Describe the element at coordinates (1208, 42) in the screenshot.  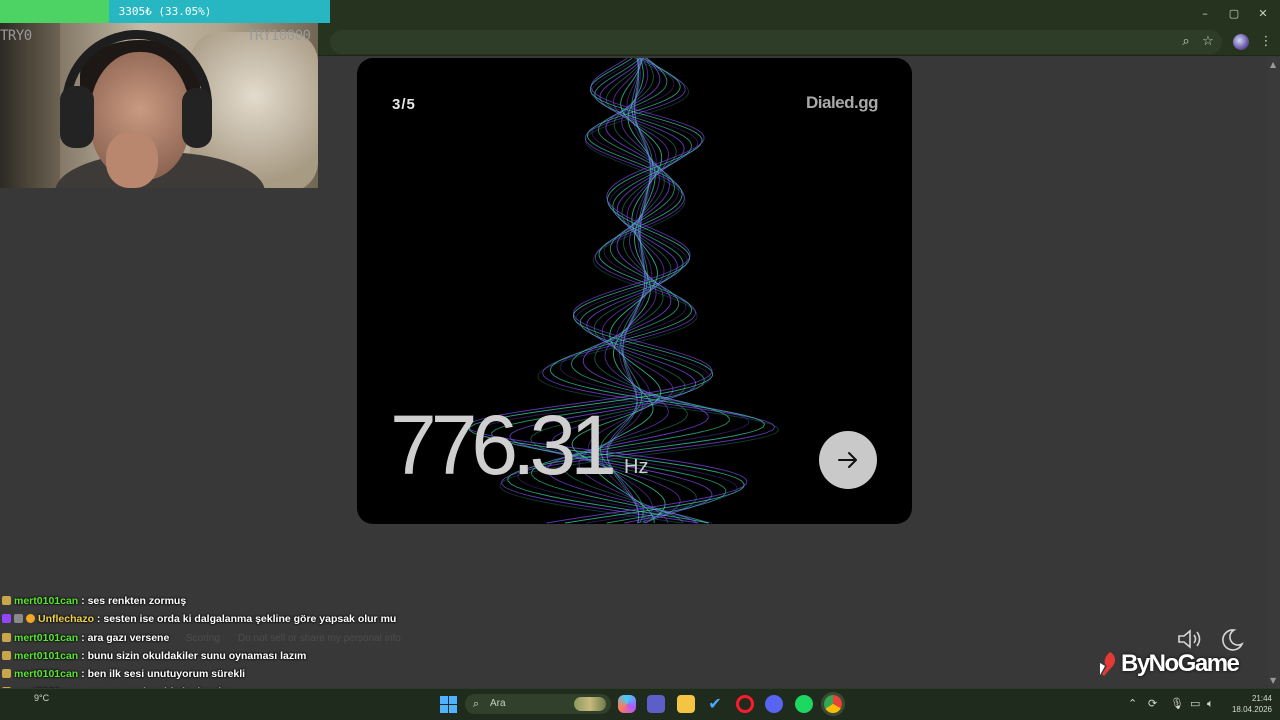
I see `bookmark-star-icon: ☆` at that location.